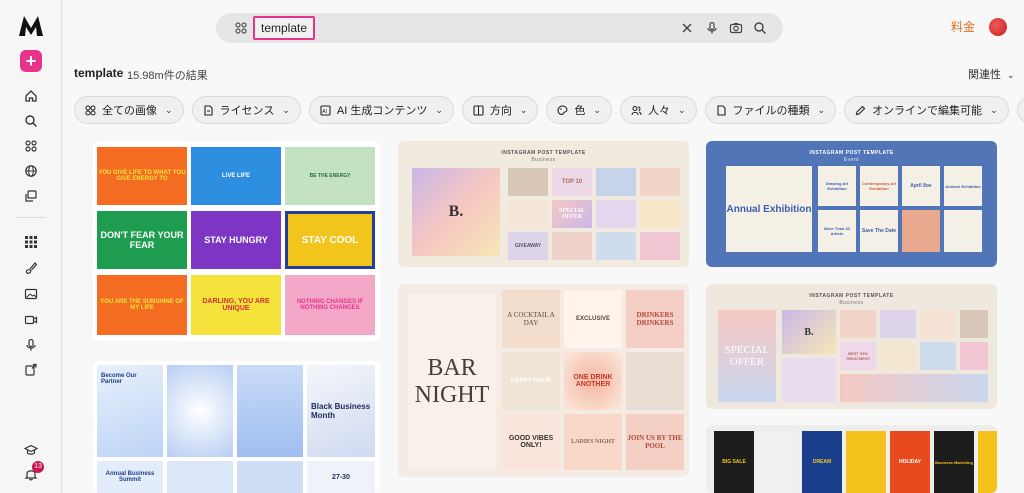 The image size is (1024, 493). What do you see at coordinates (926, 110) in the screenshot?
I see `filter-chip: オンラインで編集可能 ⌄` at bounding box center [926, 110].